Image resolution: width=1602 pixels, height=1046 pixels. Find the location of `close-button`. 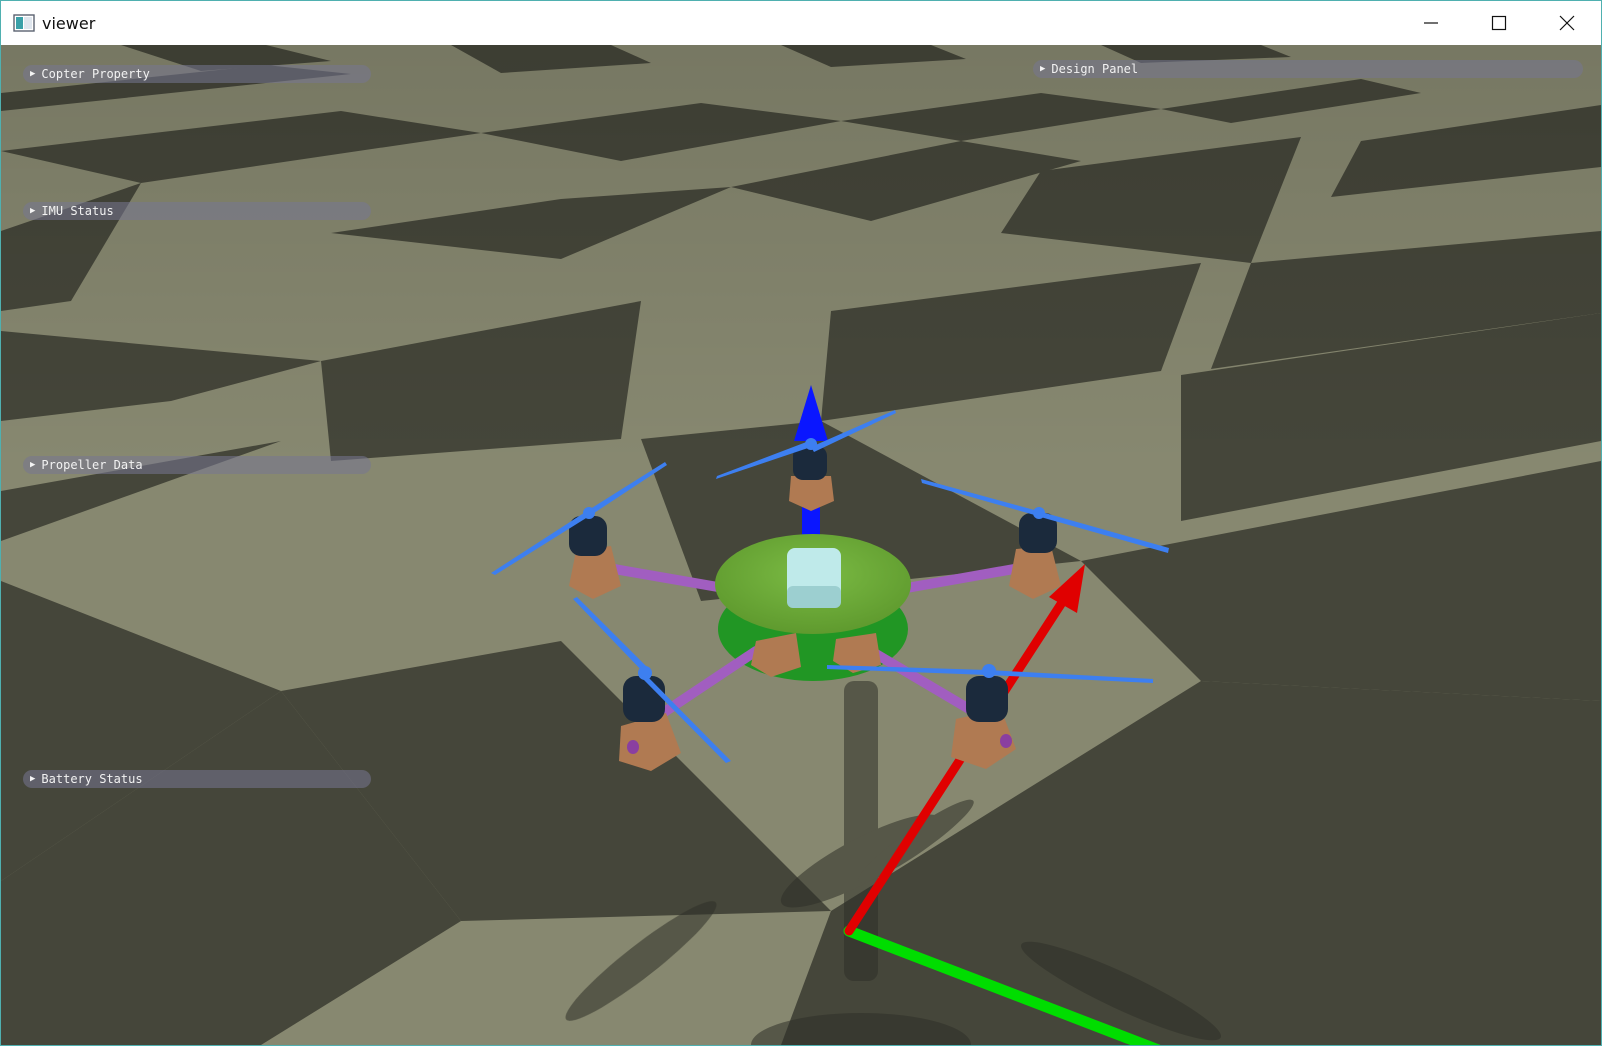

close-button is located at coordinates (1567, 23).